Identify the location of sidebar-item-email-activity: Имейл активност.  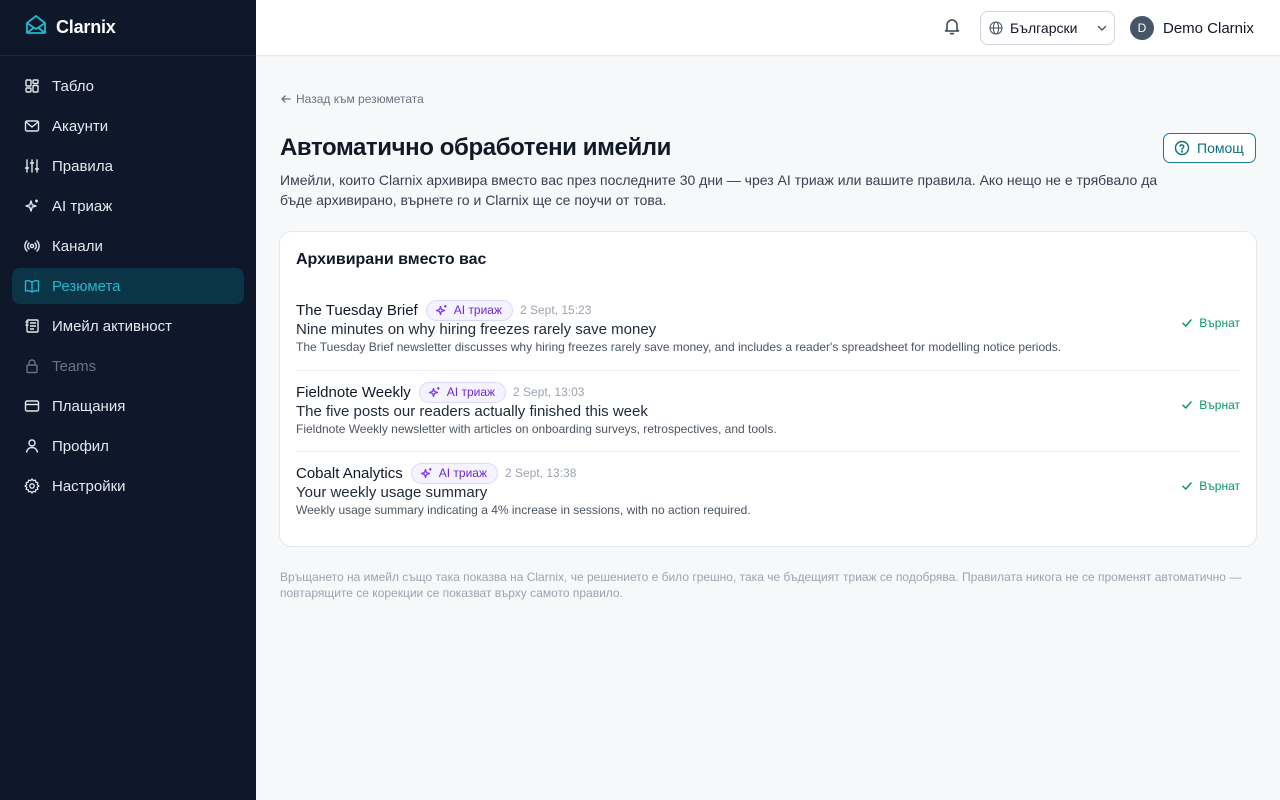
(128, 326).